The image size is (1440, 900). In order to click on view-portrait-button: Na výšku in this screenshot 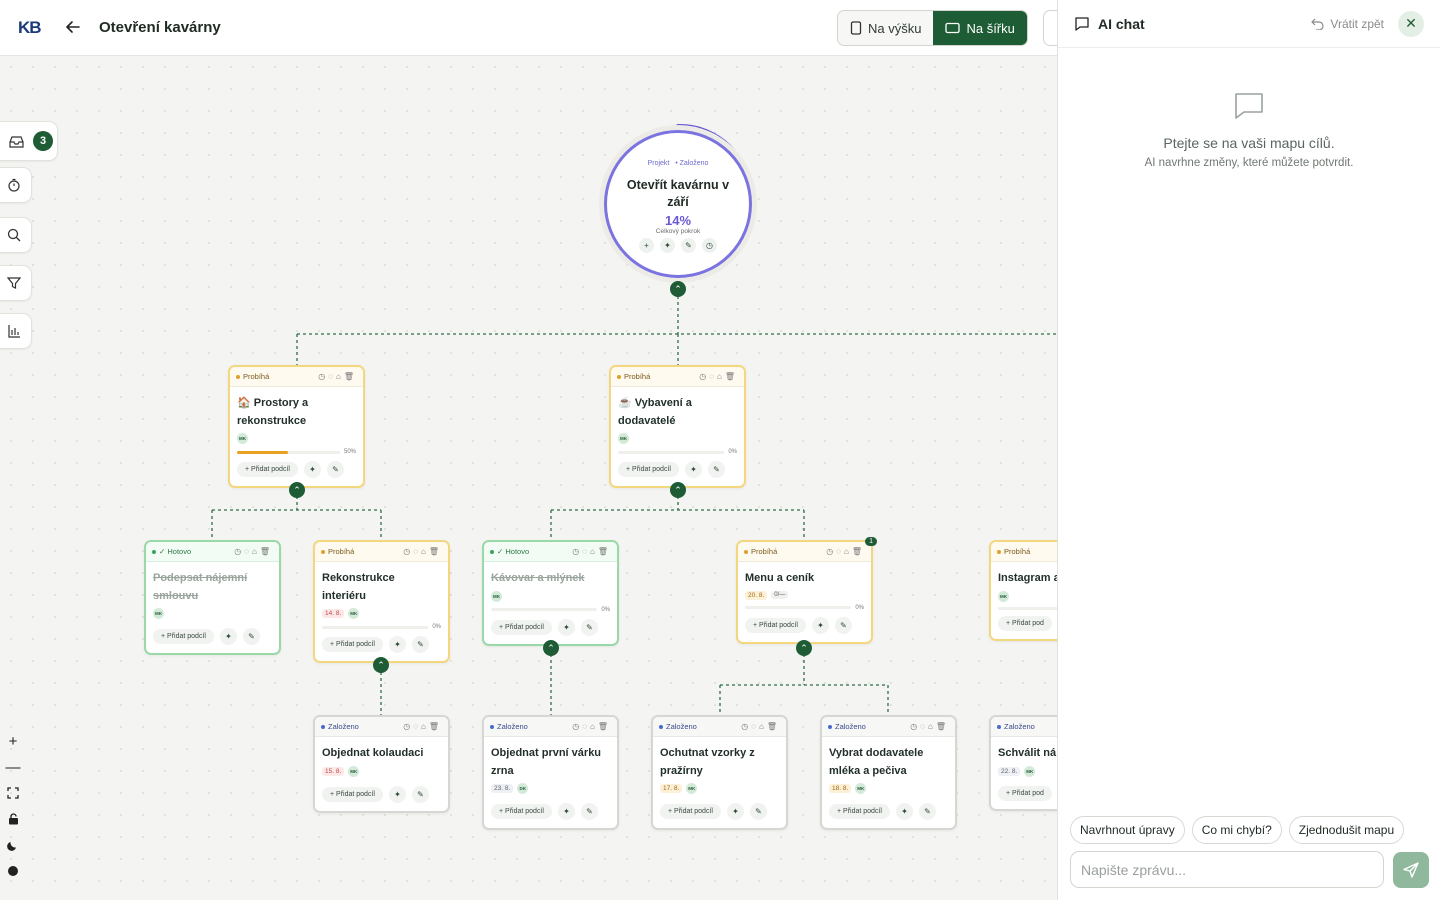, I will do `click(885, 28)`.